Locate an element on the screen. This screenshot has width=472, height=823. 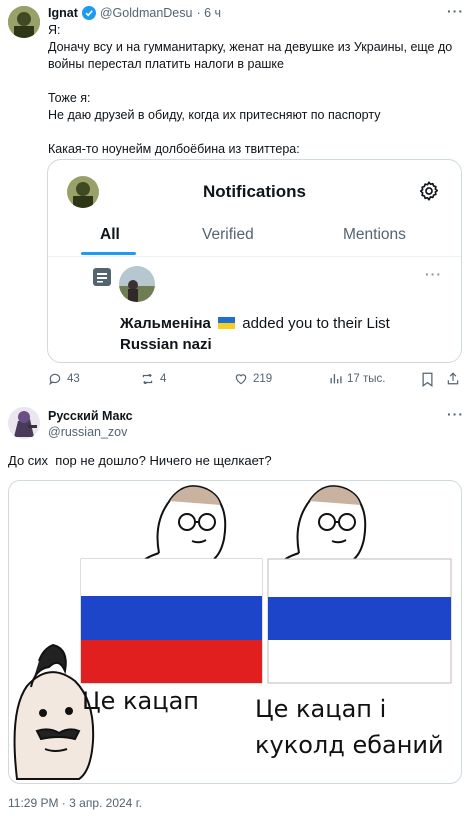
share-icon is located at coordinates (453, 381).